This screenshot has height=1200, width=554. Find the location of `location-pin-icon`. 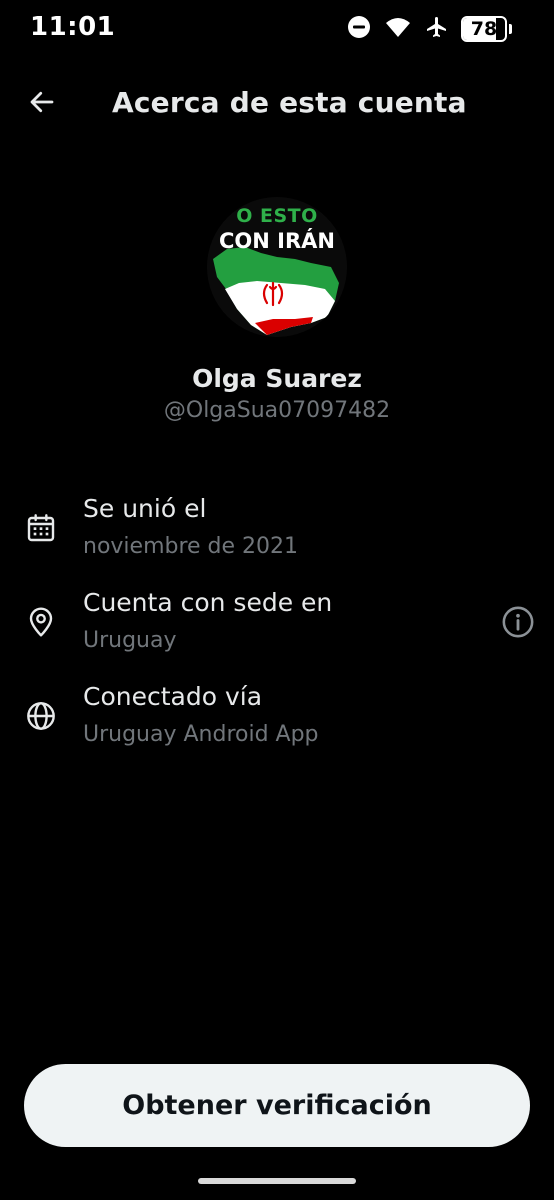

location-pin-icon is located at coordinates (41, 622).